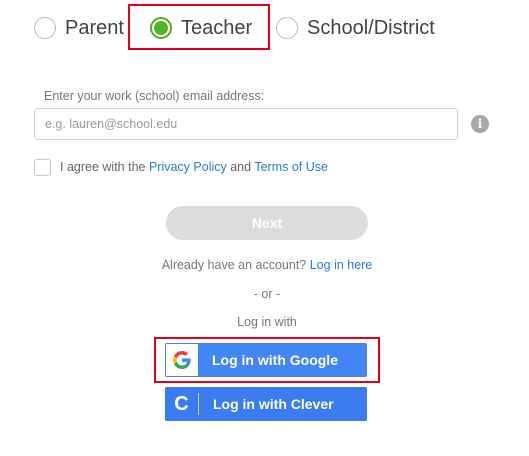 Image resolution: width=529 pixels, height=456 pixels. What do you see at coordinates (154, 96) in the screenshot?
I see `email-label: Enter your work (school) email address:` at bounding box center [154, 96].